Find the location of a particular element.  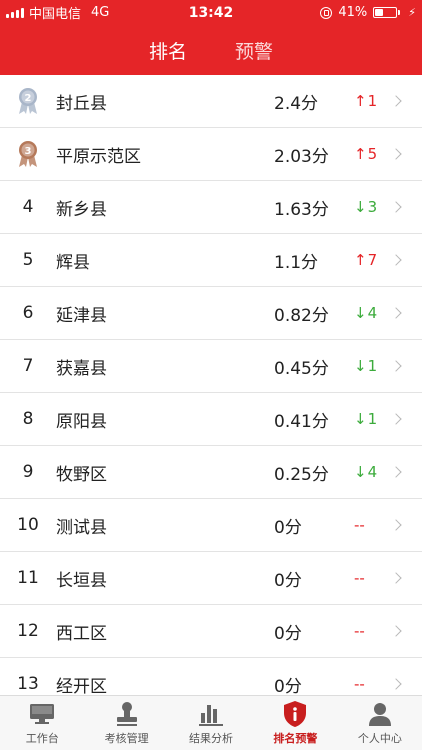

rank-number: 5 is located at coordinates (28, 260).